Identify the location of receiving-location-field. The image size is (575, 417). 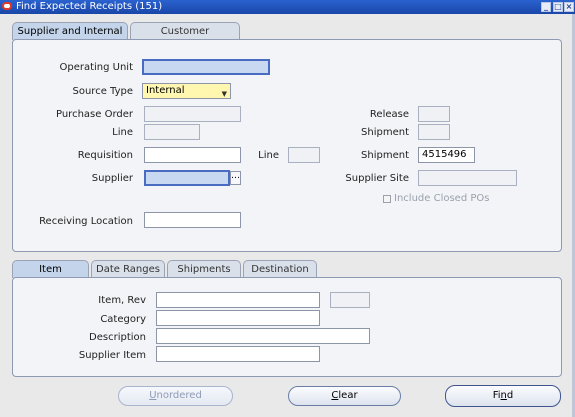
(192, 220).